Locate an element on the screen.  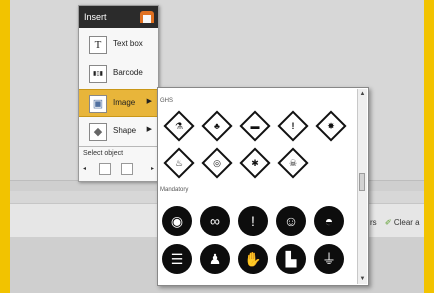
foot-protection-icon: ▙ is located at coordinates (291, 259).